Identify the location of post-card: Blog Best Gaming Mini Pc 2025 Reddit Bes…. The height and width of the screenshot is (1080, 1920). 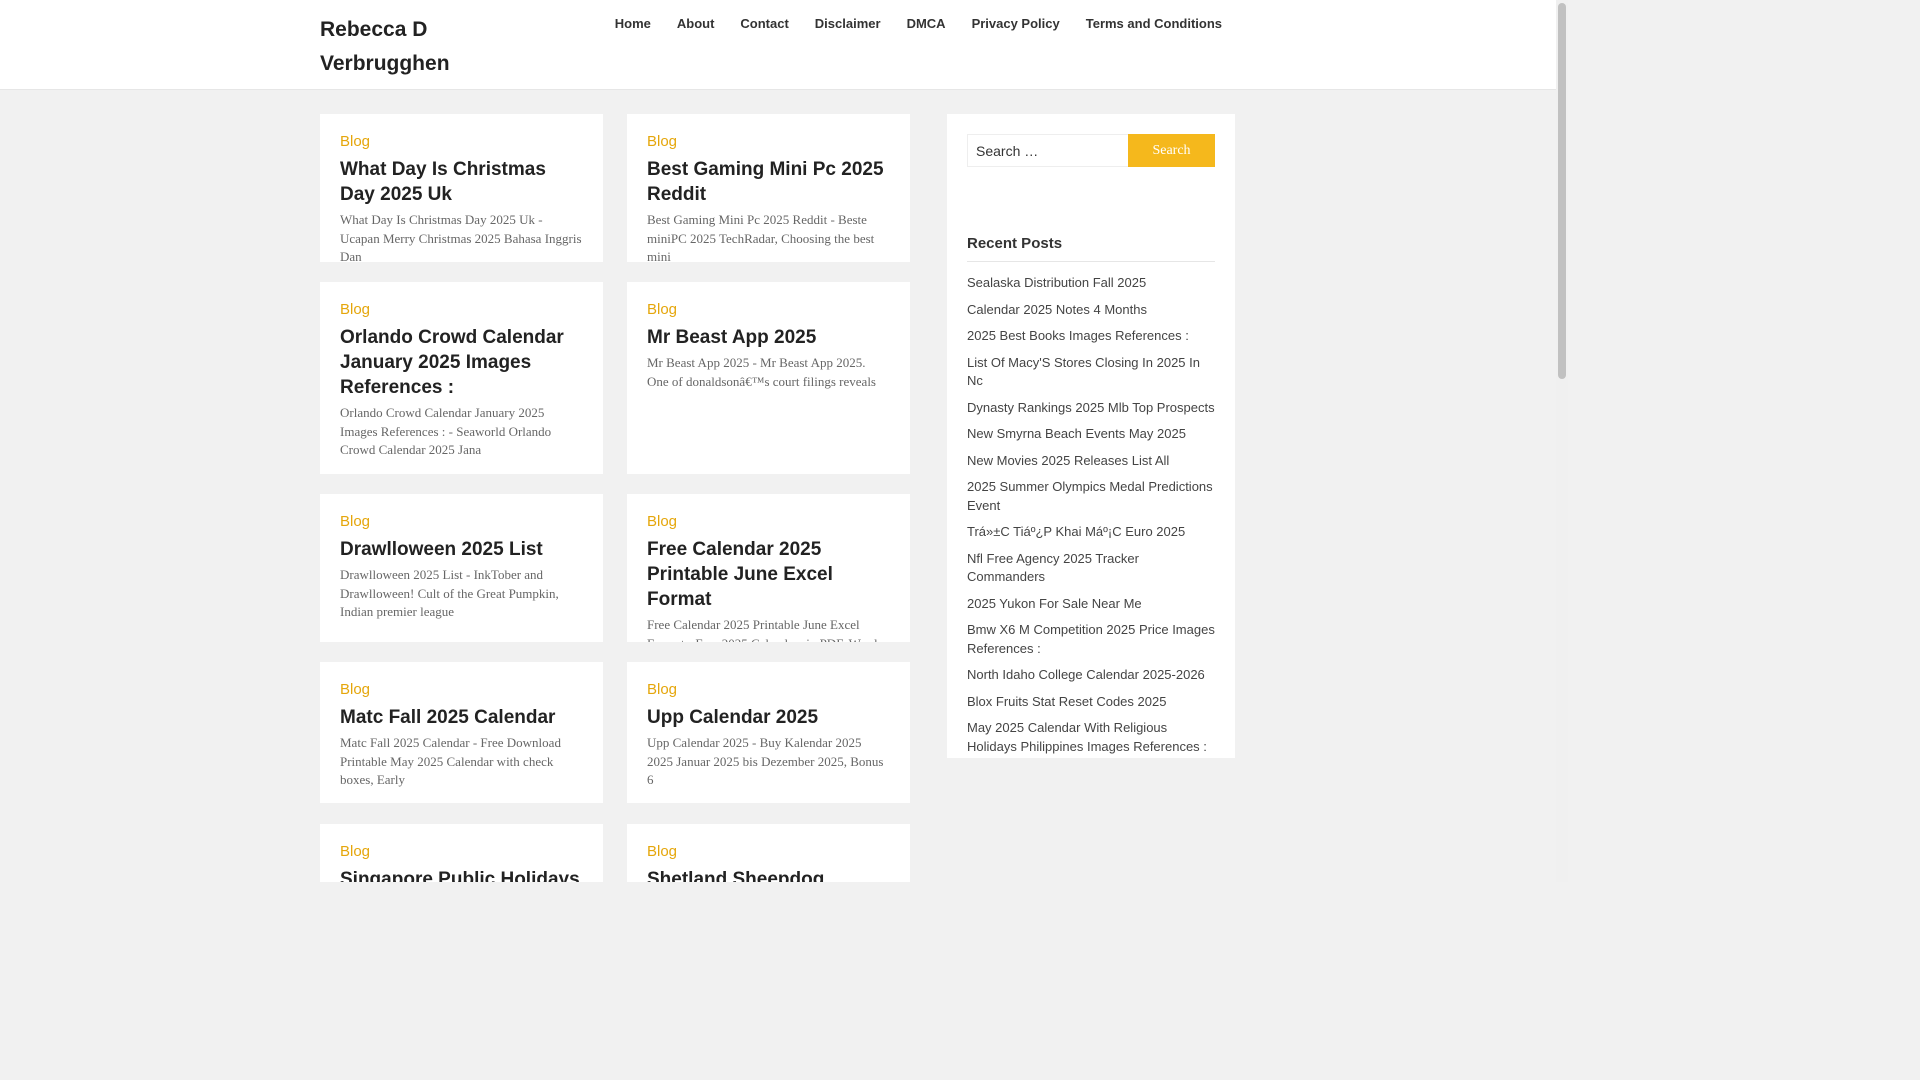
(768, 188).